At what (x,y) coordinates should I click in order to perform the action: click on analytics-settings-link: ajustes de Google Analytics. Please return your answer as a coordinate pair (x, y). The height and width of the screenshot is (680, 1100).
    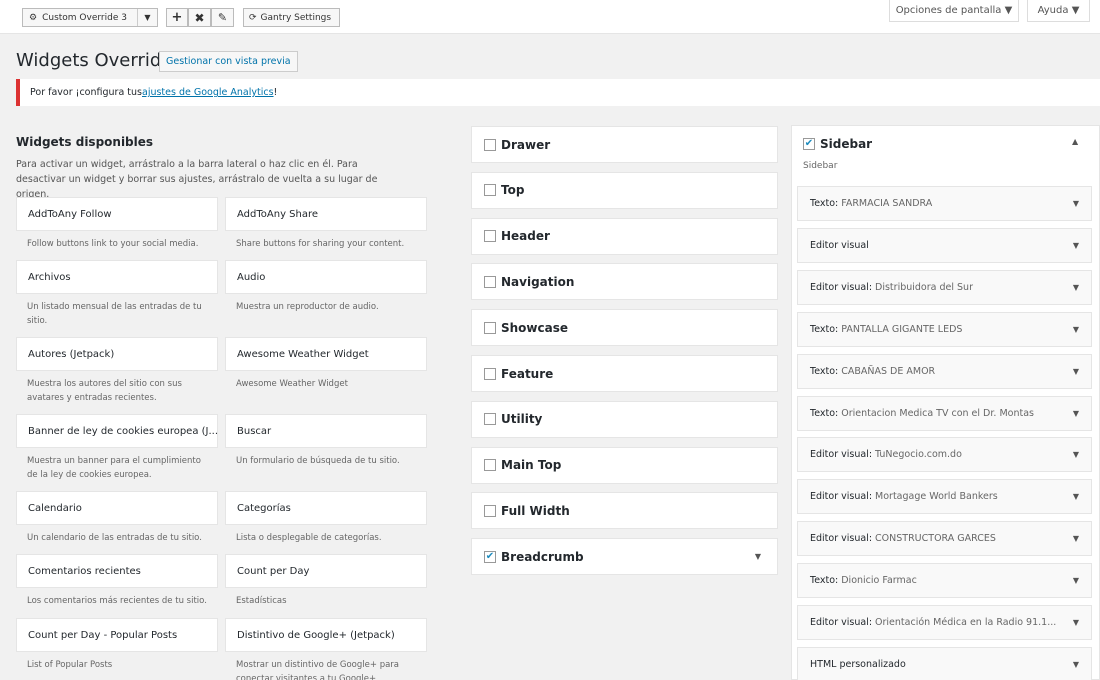
    Looking at the image, I should click on (208, 92).